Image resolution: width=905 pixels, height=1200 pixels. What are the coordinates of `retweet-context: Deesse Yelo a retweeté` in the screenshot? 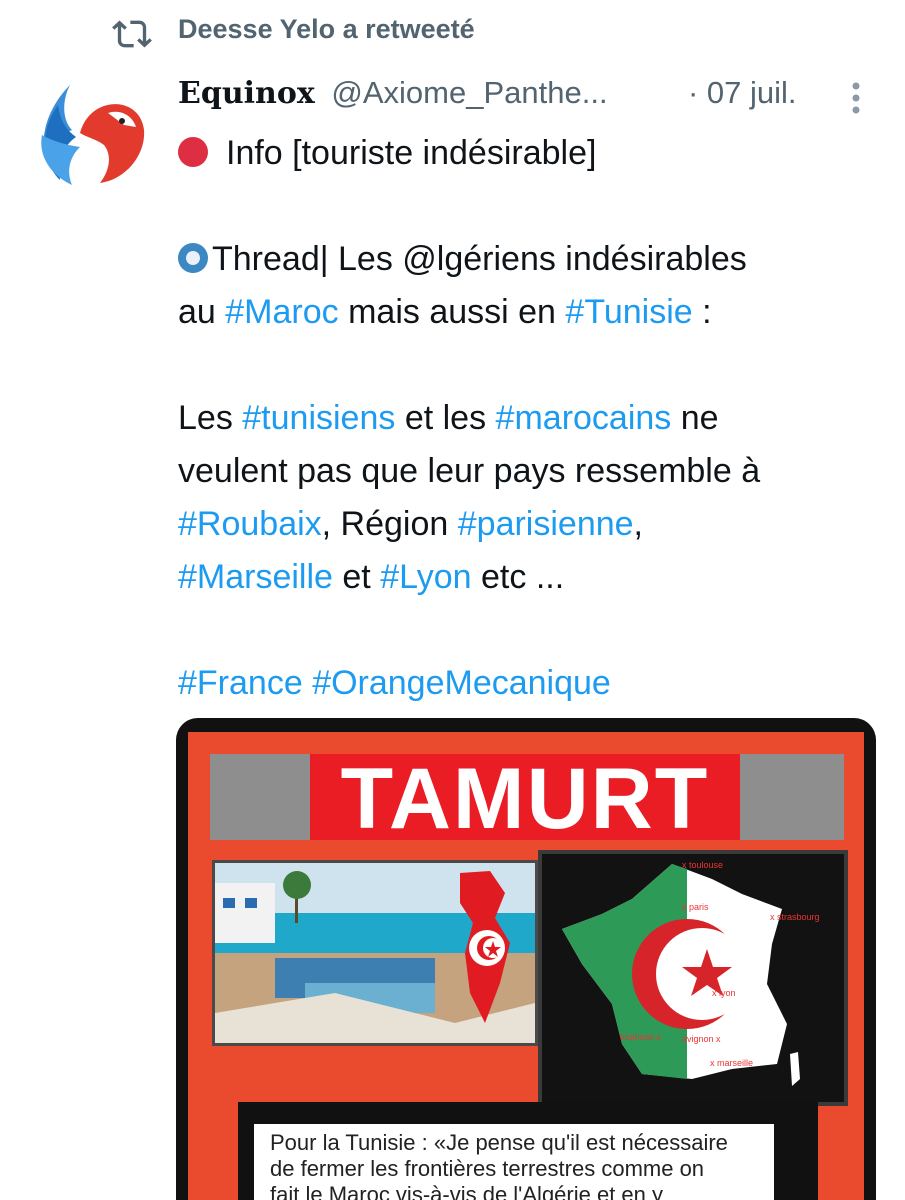 It's located at (452, 30).